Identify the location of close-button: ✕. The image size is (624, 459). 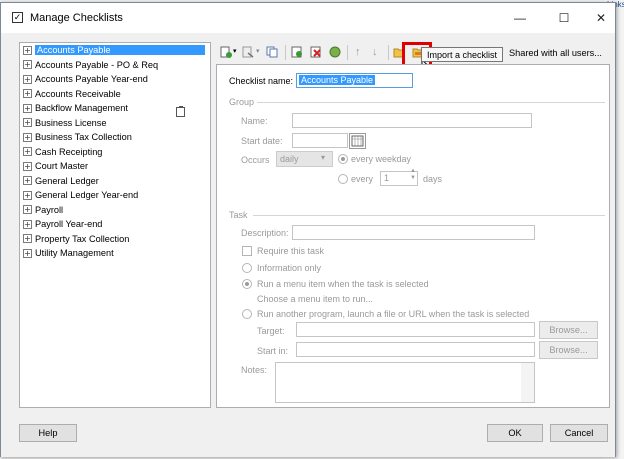
(601, 18).